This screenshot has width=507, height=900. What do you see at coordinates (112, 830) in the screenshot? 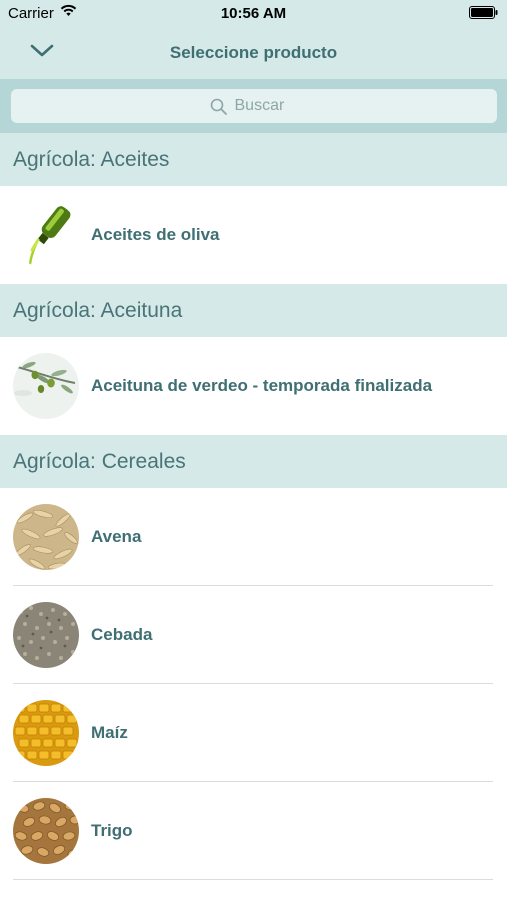
I see `list-item-label: Trigo` at bounding box center [112, 830].